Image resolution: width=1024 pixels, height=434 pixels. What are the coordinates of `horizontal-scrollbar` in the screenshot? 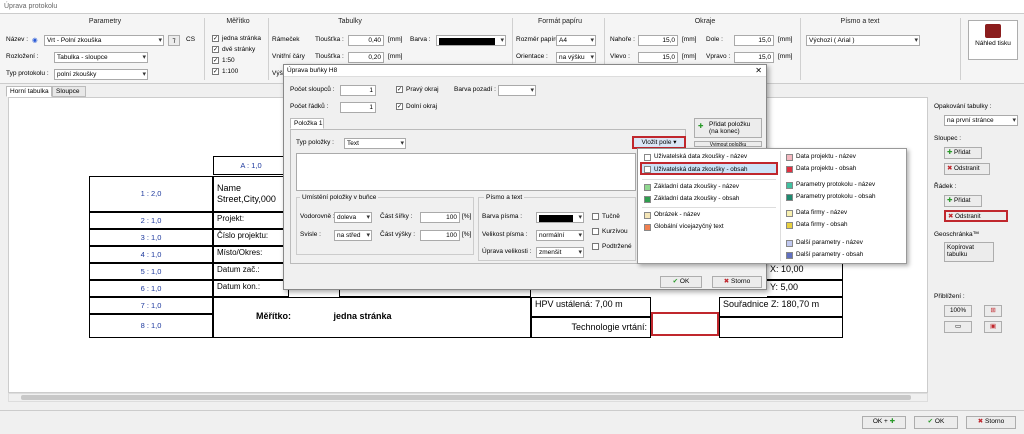 It's located at (468, 397).